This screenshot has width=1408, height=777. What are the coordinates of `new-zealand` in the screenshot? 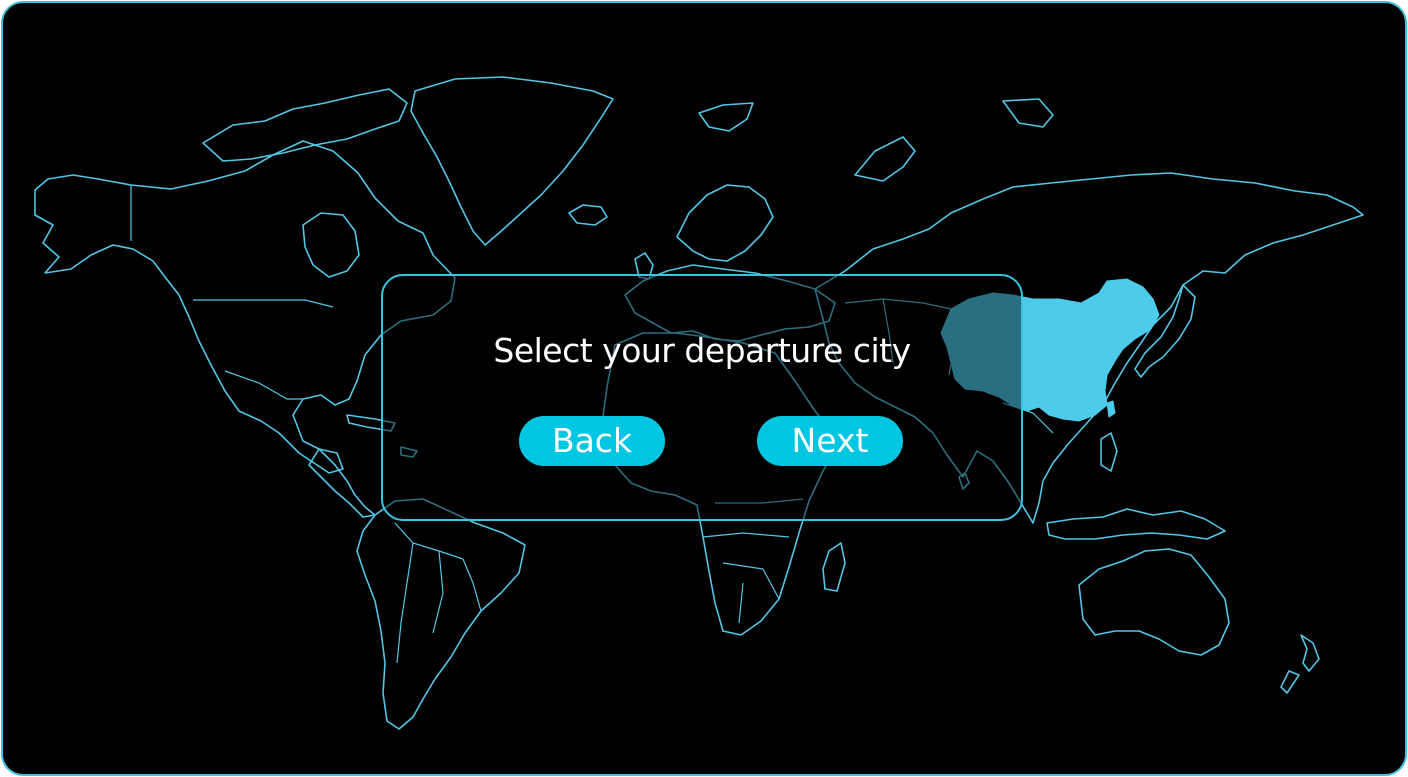 It's located at (1300, 664).